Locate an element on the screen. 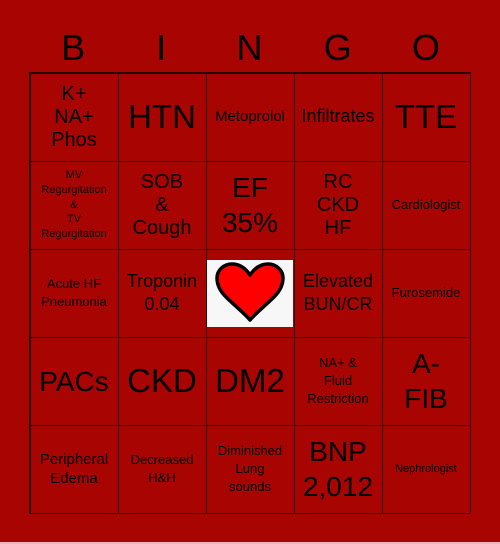  bingo-cell-r2-c4: RC CKD HF is located at coordinates (338, 205).